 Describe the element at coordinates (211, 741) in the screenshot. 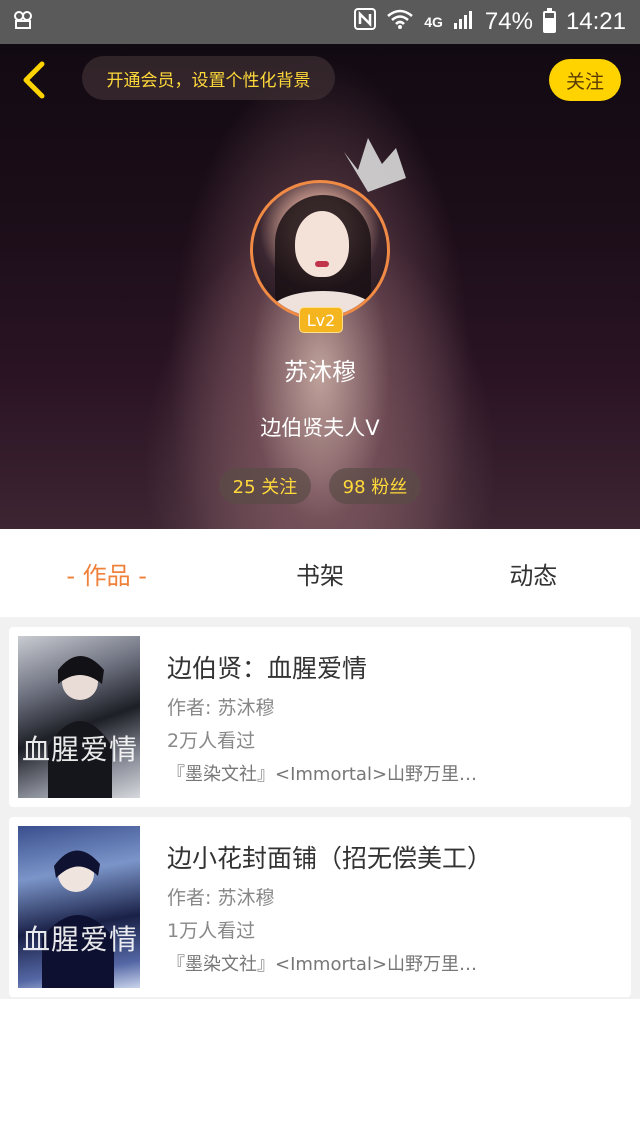

I see `book-views: 2万人看过` at that location.